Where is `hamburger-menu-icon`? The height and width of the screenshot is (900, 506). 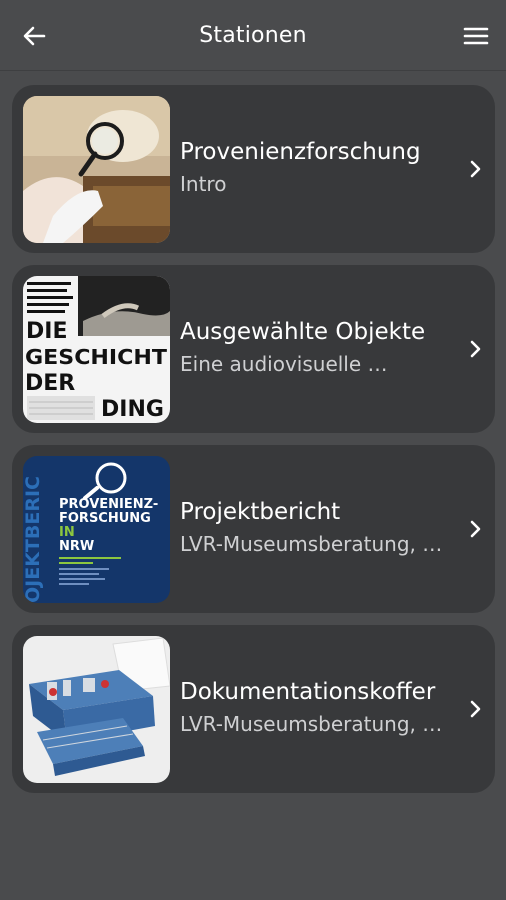
hamburger-menu-icon is located at coordinates (476, 36).